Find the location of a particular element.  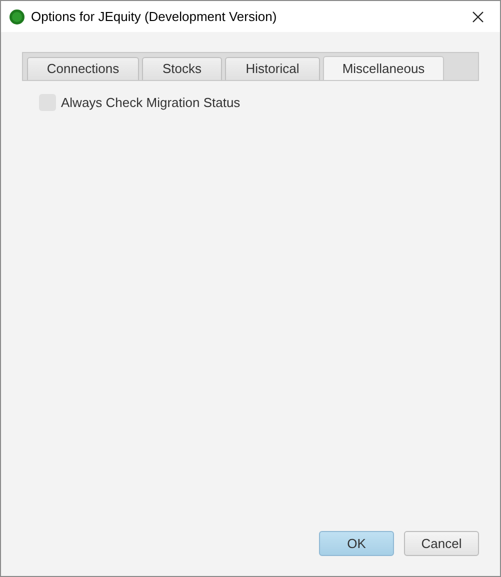

checkbox-label: Always Check Migration Status is located at coordinates (150, 103).